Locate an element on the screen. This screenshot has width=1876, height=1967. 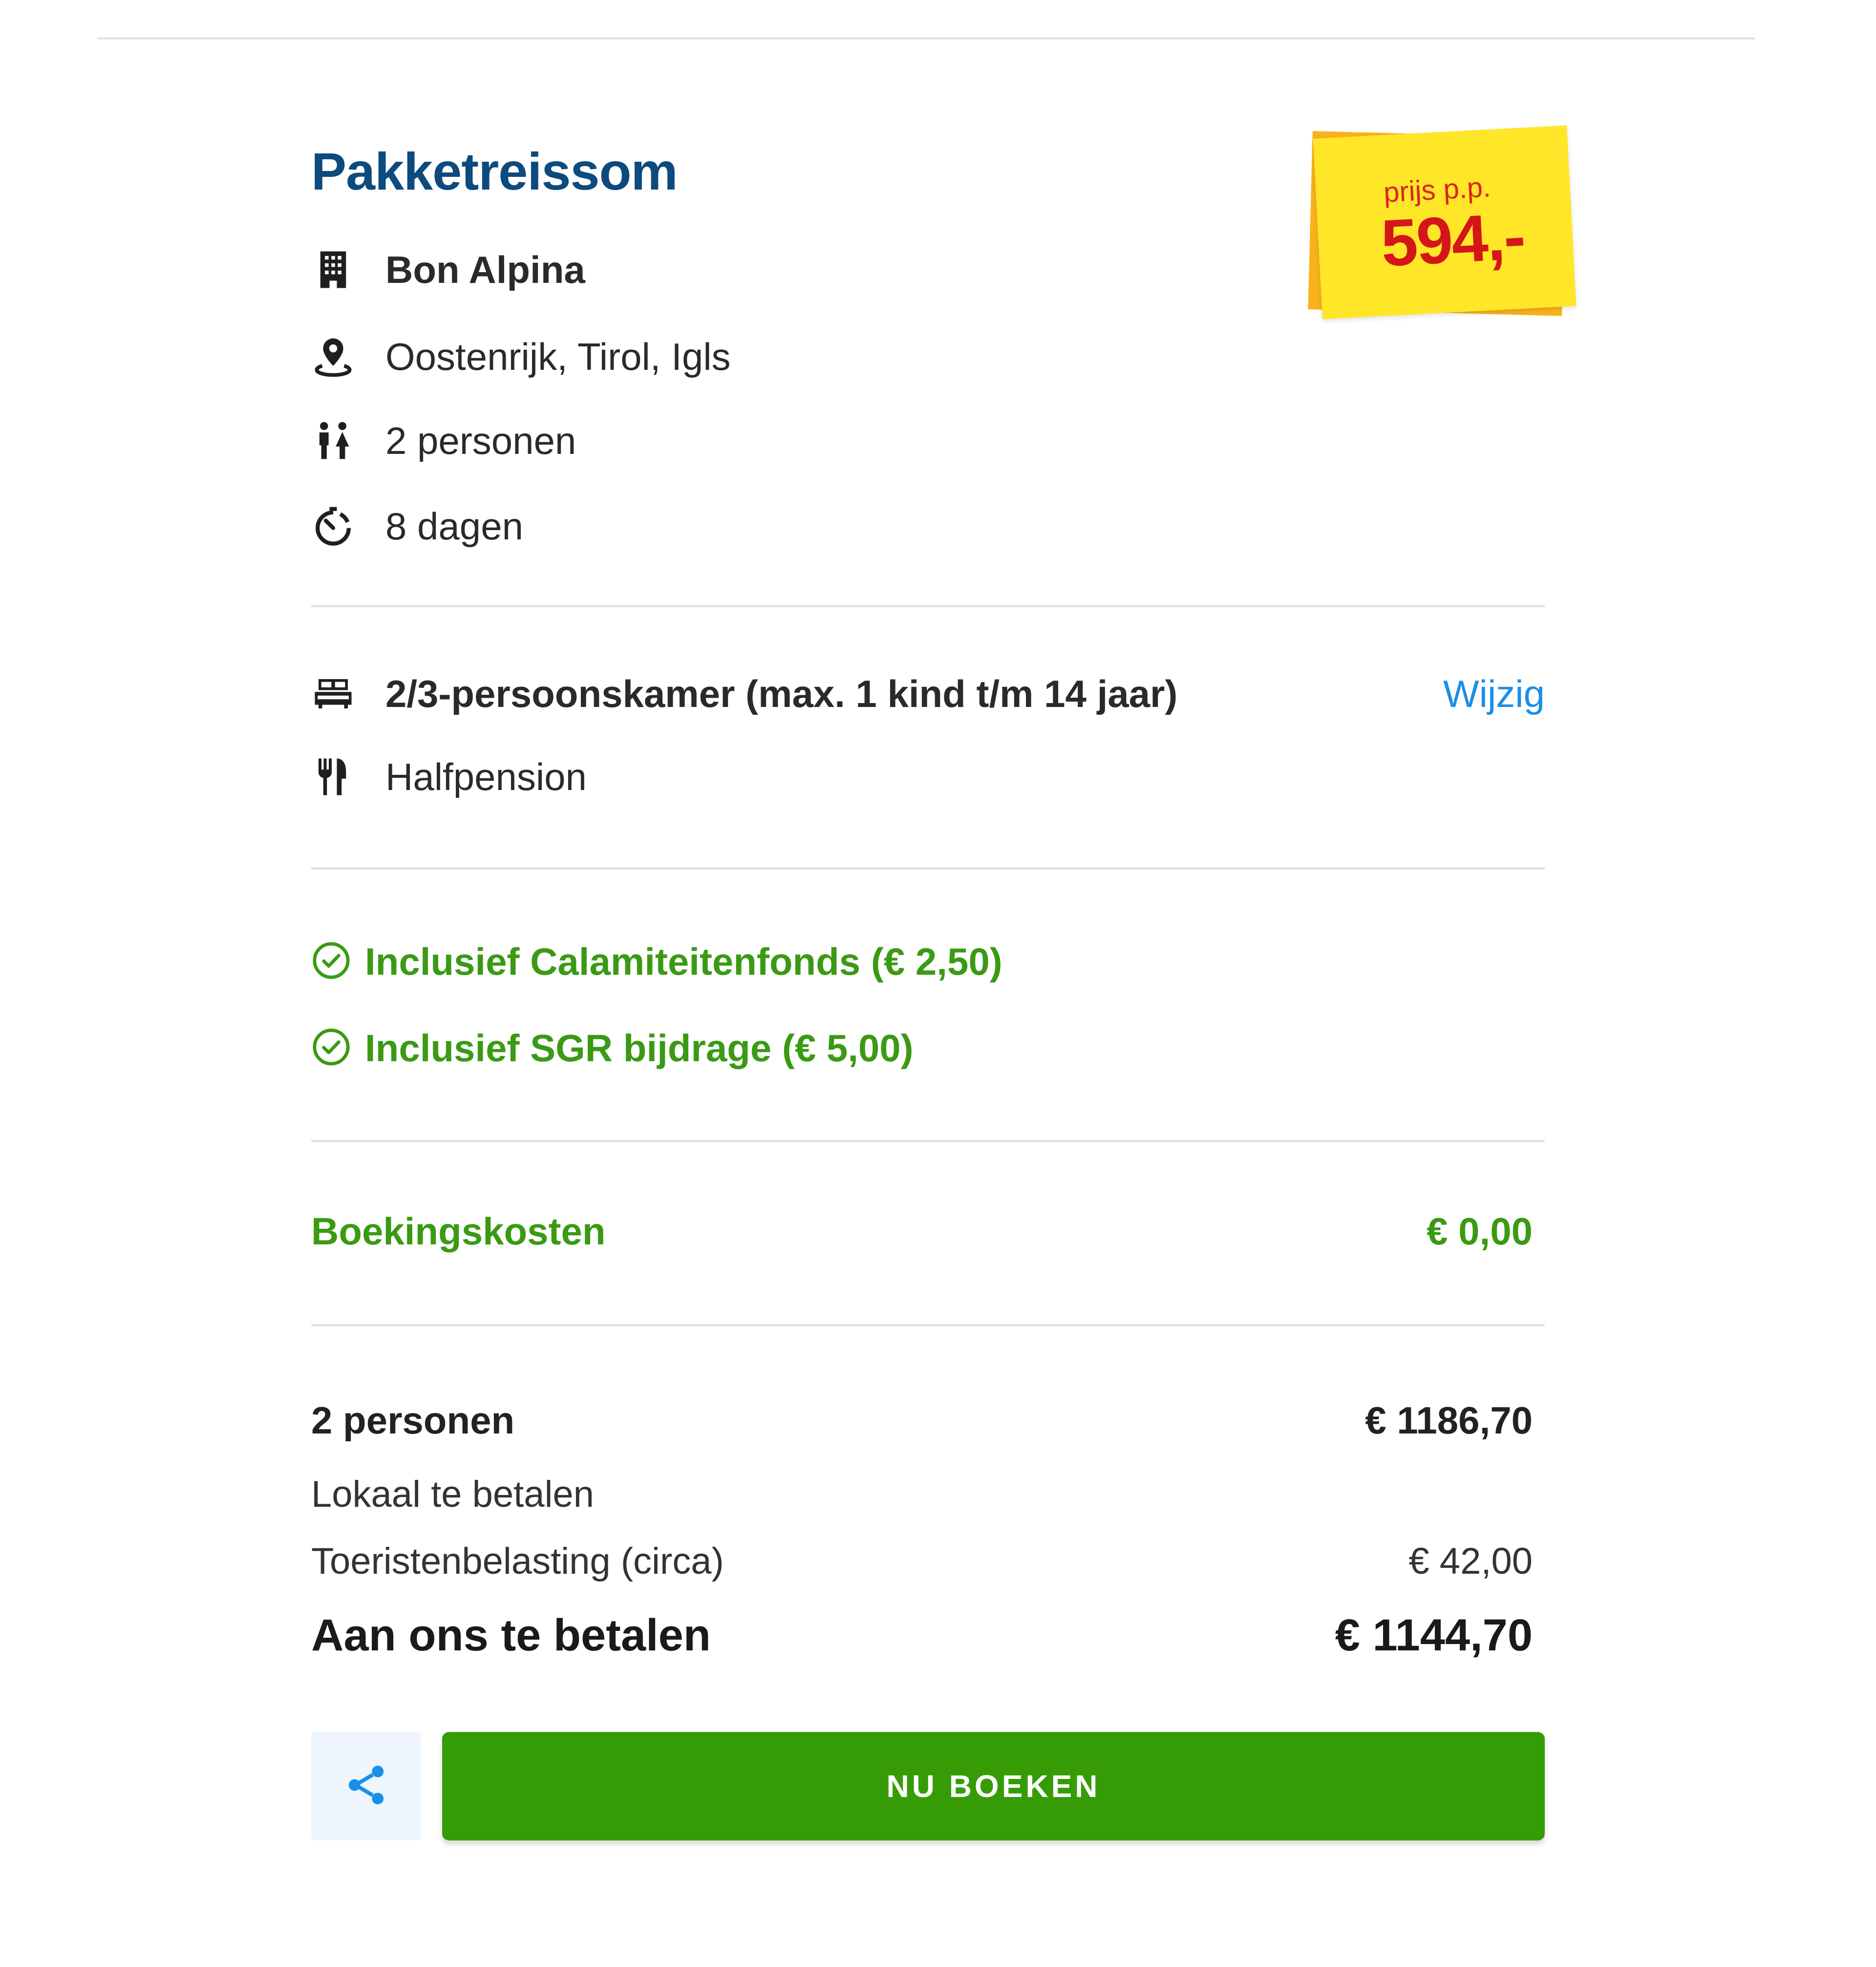
page-title: Pakketreissom is located at coordinates (494, 171).